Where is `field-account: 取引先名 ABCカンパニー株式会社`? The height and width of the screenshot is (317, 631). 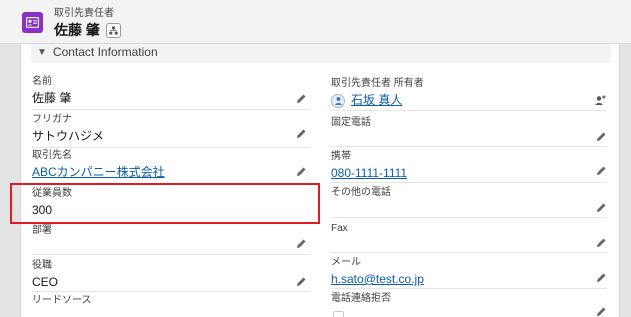 field-account: 取引先名 ABCカンパニー株式会社 is located at coordinates (171, 165).